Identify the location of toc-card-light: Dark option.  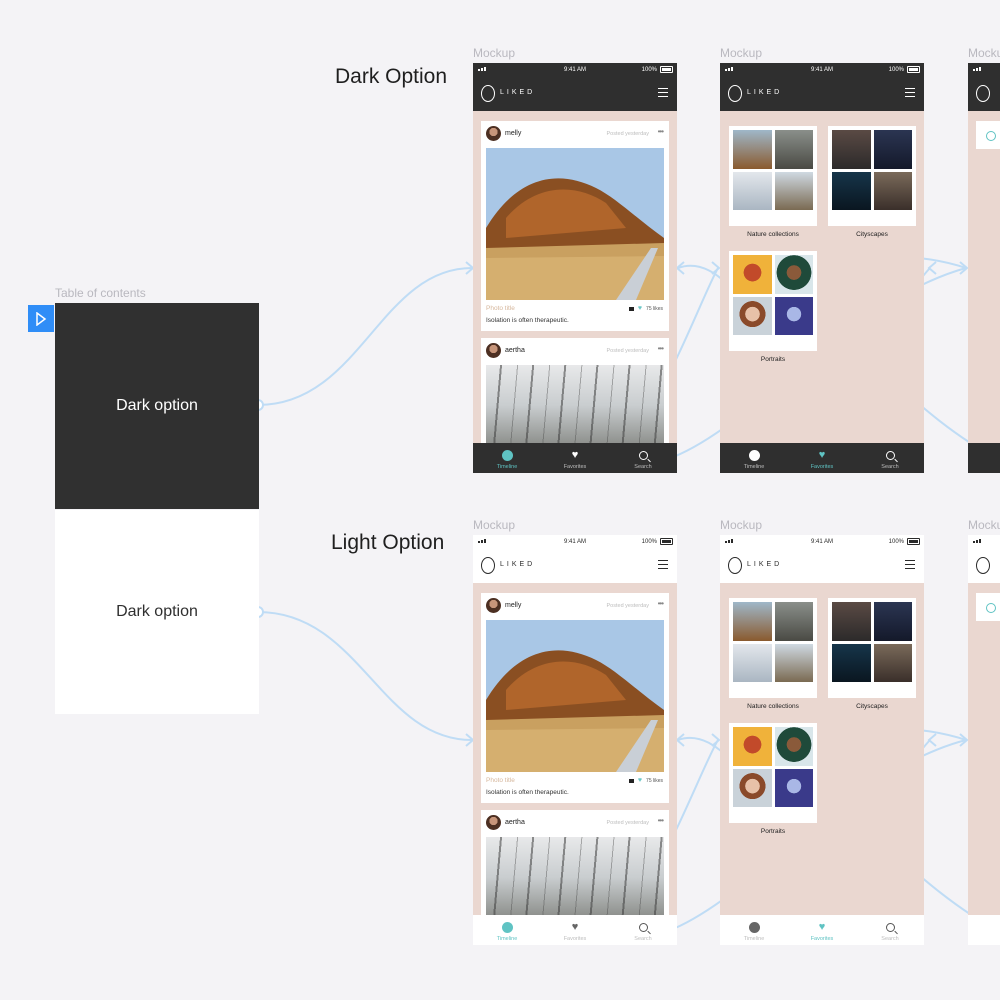
(157, 612).